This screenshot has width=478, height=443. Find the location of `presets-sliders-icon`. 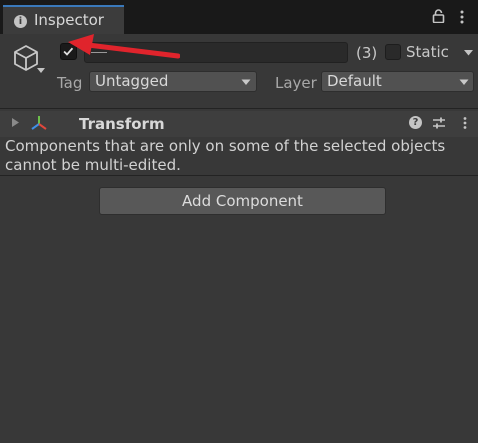

presets-sliders-icon is located at coordinates (439, 123).